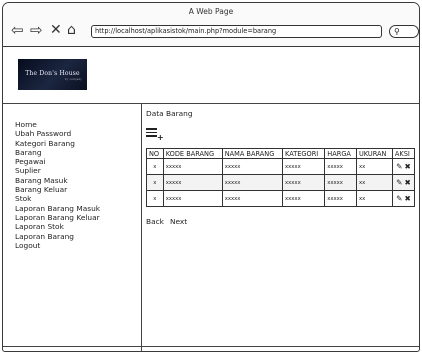 The height and width of the screenshot is (354, 422). I want to click on column-header-kategori: KATEGORI, so click(304, 153).